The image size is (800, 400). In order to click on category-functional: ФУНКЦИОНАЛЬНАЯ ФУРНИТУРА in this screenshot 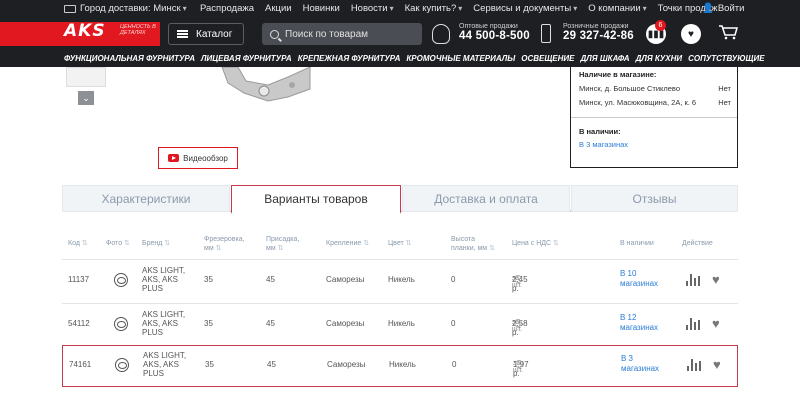, I will do `click(129, 58)`.